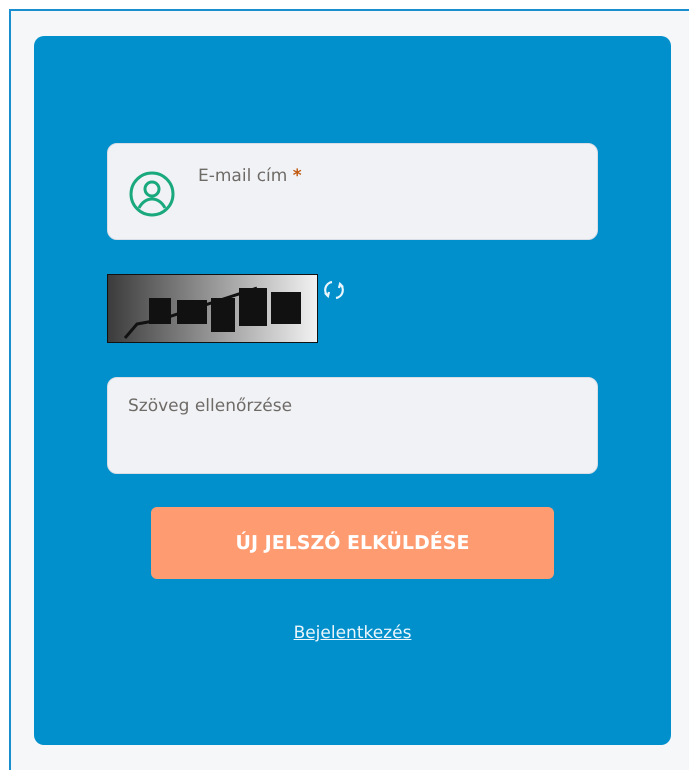 This screenshot has width=689, height=770. What do you see at coordinates (352, 191) in the screenshot?
I see `email-field: E-mail cím *` at bounding box center [352, 191].